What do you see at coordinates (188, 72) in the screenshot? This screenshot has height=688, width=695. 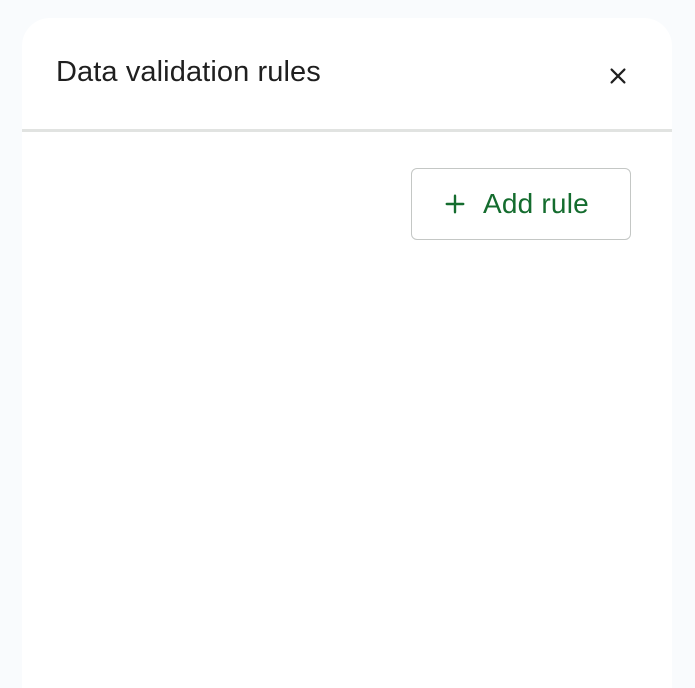 I see `panel-title: Data validation rules` at bounding box center [188, 72].